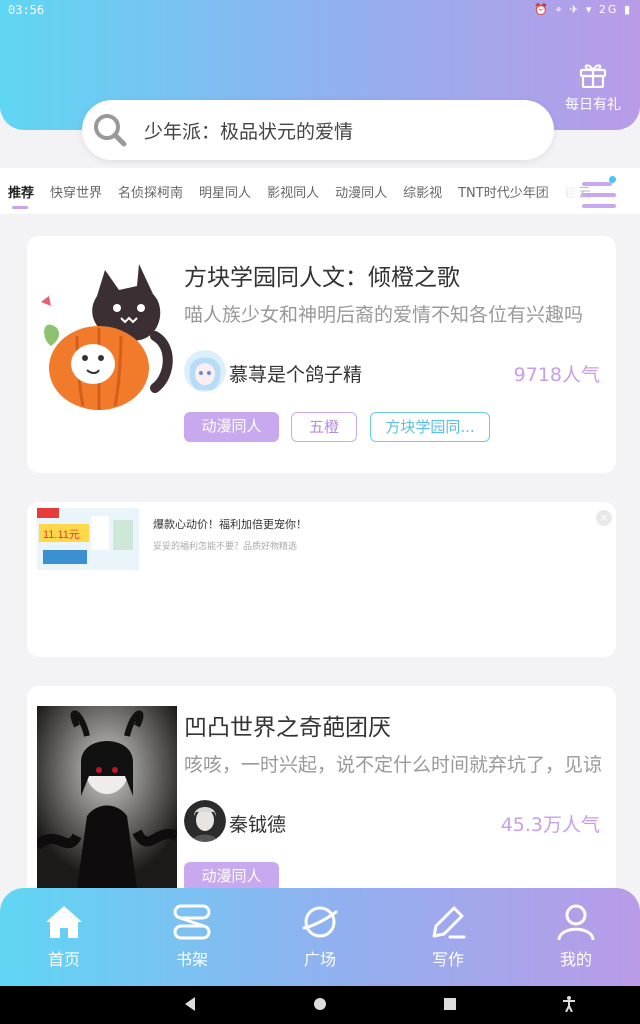 This screenshot has width=640, height=1024. What do you see at coordinates (319, 959) in the screenshot?
I see `nav-square-label: 广场` at bounding box center [319, 959].